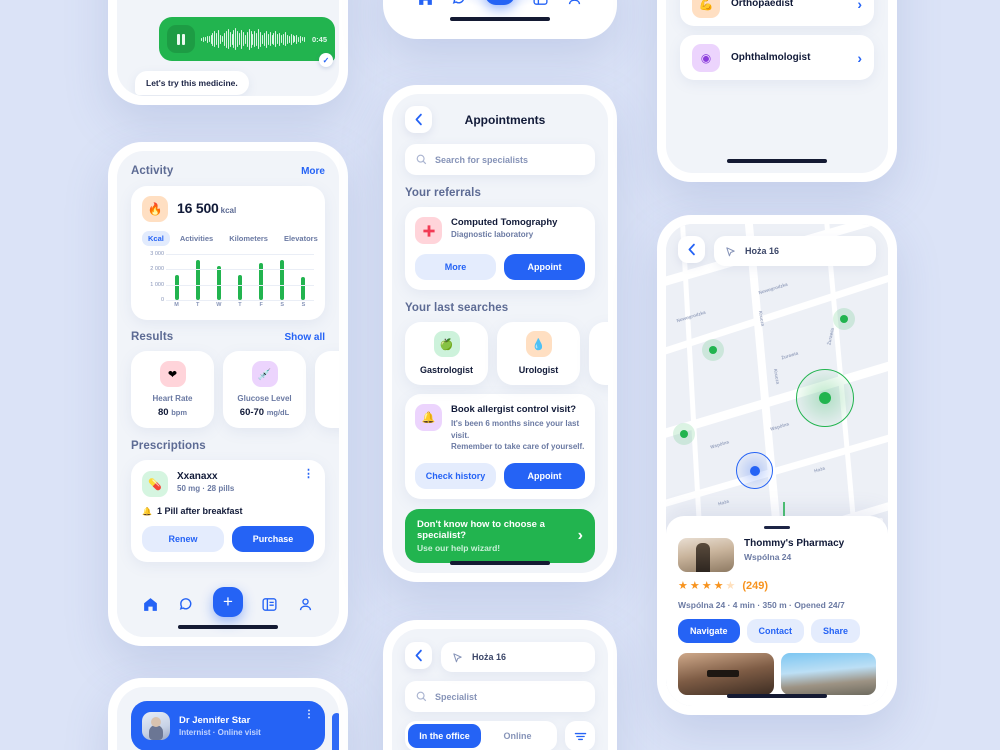 This screenshot has width=1000, height=750. I want to click on result-card: ❤ Heart Rate 80 bpm, so click(172, 389).